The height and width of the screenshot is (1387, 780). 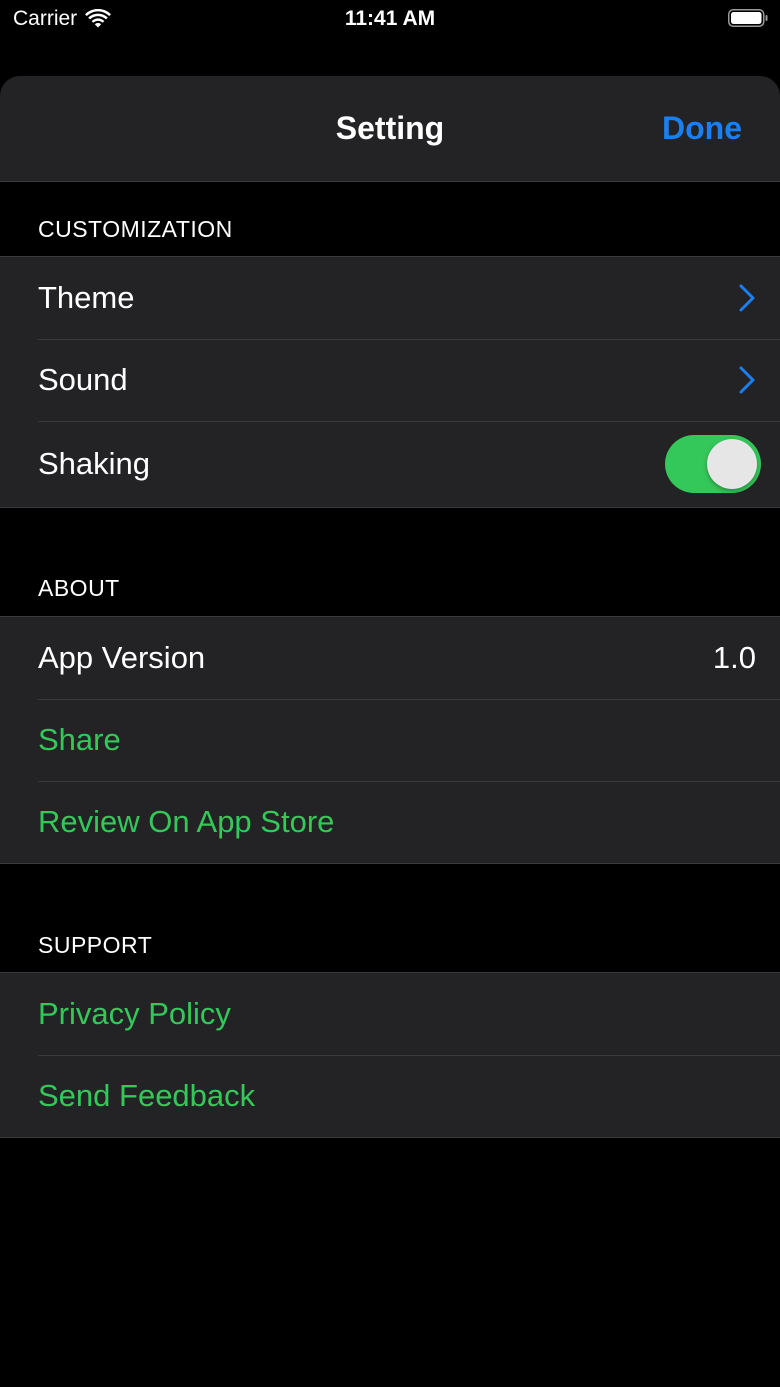 What do you see at coordinates (390, 1014) in the screenshot?
I see `privacy-policy-row: Privacy Policy` at bounding box center [390, 1014].